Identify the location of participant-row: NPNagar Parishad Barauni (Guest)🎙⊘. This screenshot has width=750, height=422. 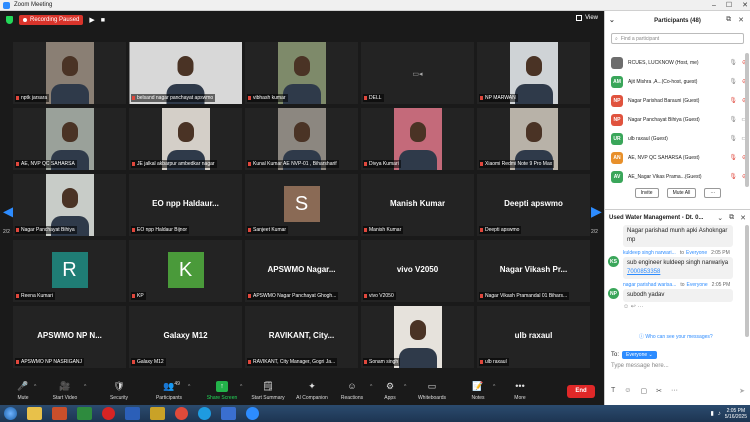
(677, 100).